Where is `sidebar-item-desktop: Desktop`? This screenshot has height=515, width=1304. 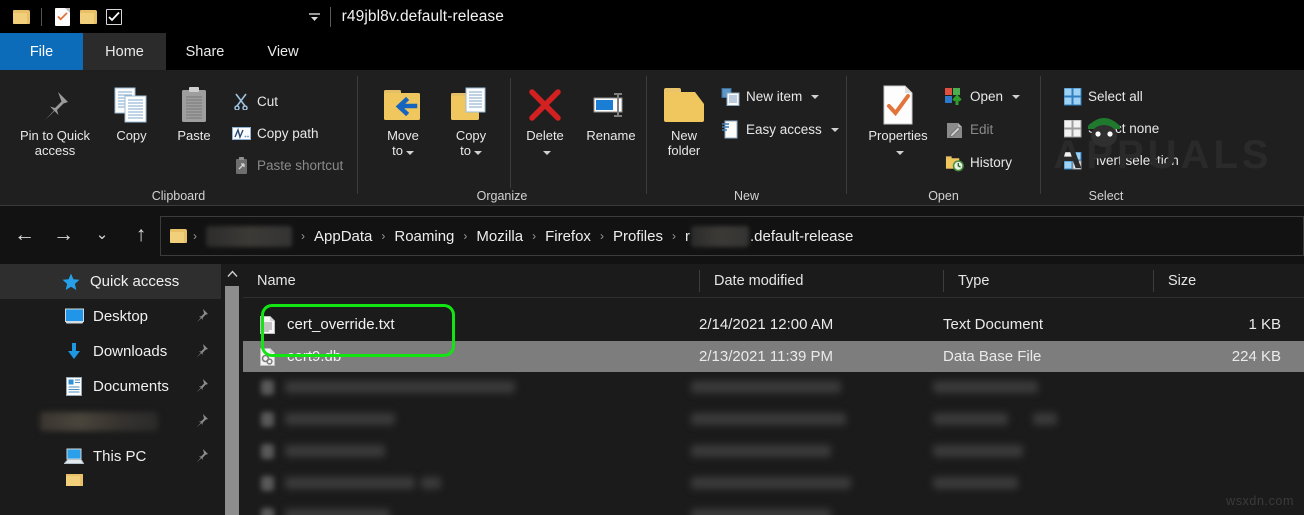
sidebar-item-desktop: Desktop is located at coordinates (110, 316).